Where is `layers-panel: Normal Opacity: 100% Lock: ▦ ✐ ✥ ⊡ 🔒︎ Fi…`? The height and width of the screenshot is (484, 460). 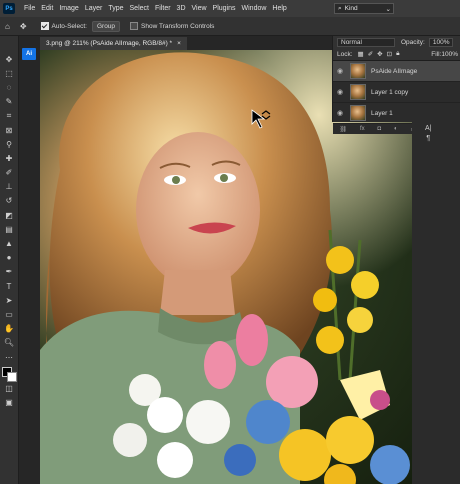
layers-panel: Normal Opacity: 100% Lock: ▦ ✐ ✥ ⊡ 🔒︎ Fi… is located at coordinates (396, 85).